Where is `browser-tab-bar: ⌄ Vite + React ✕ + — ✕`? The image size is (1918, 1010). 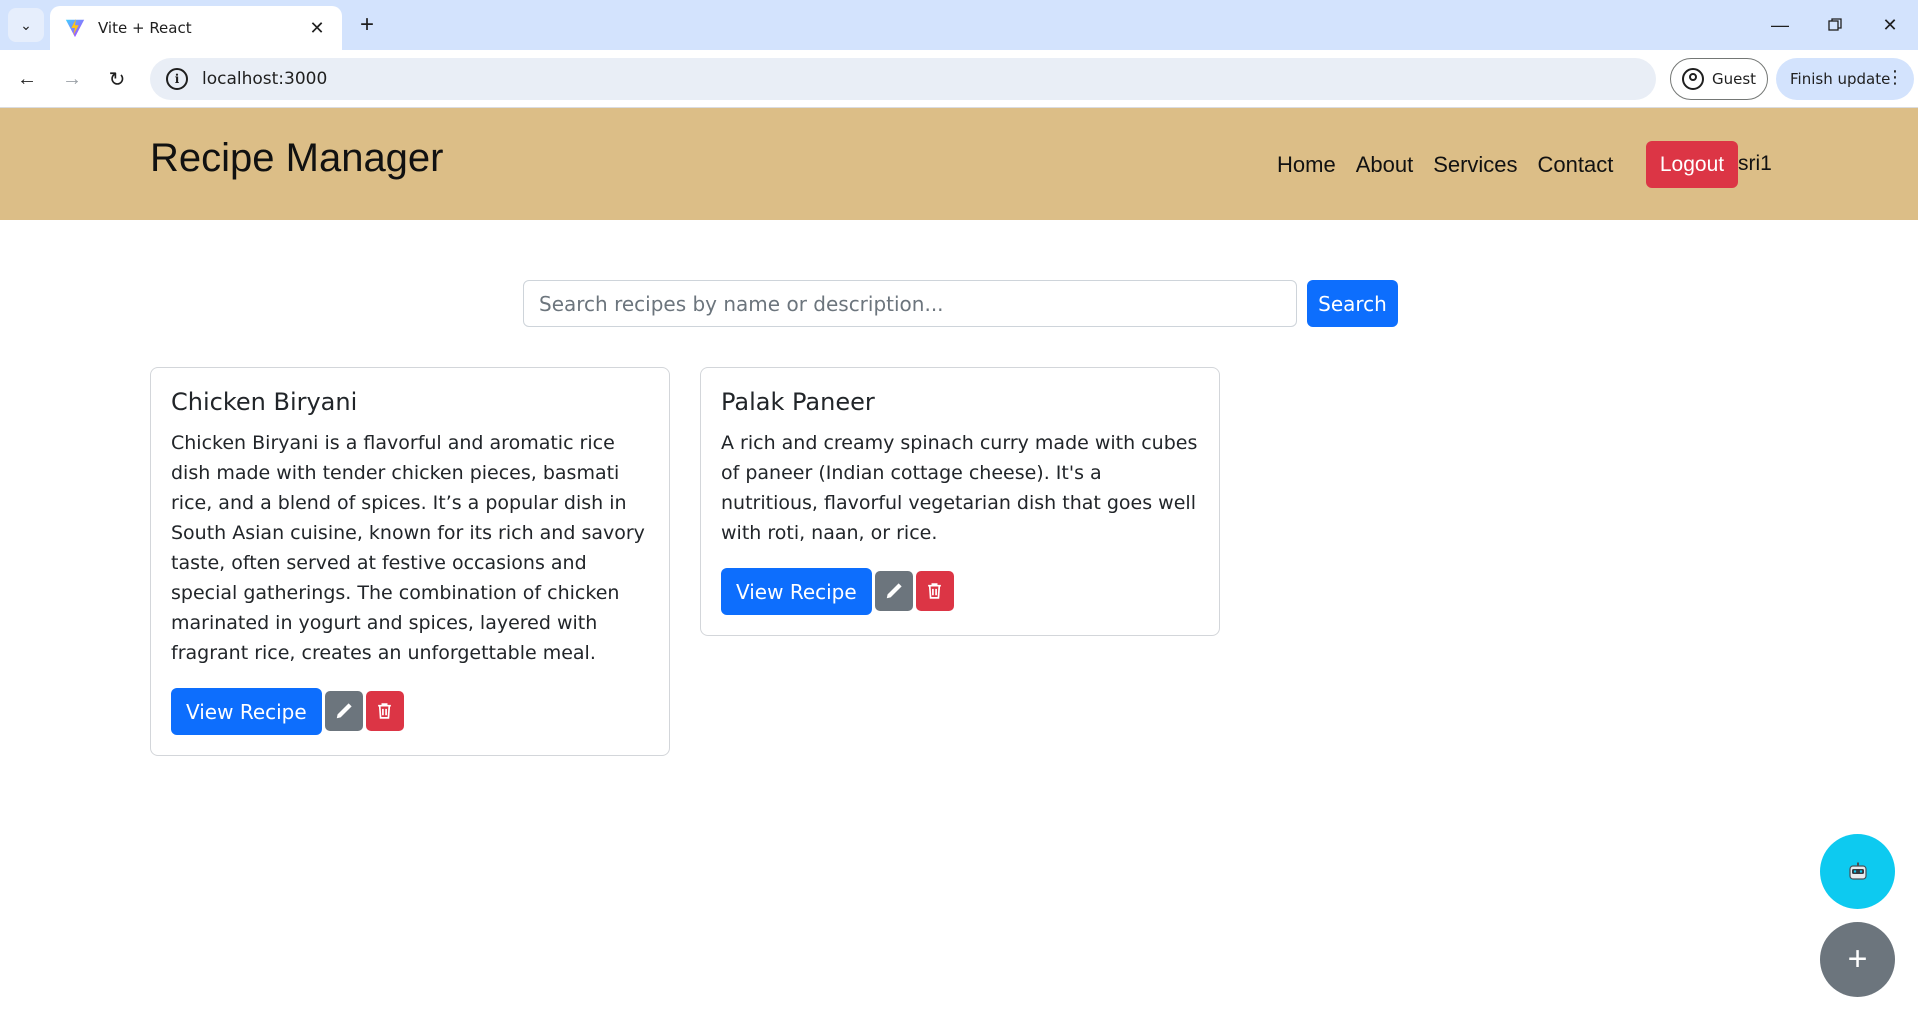
browser-tab-bar: ⌄ Vite + React ✕ + — ✕ is located at coordinates (959, 25).